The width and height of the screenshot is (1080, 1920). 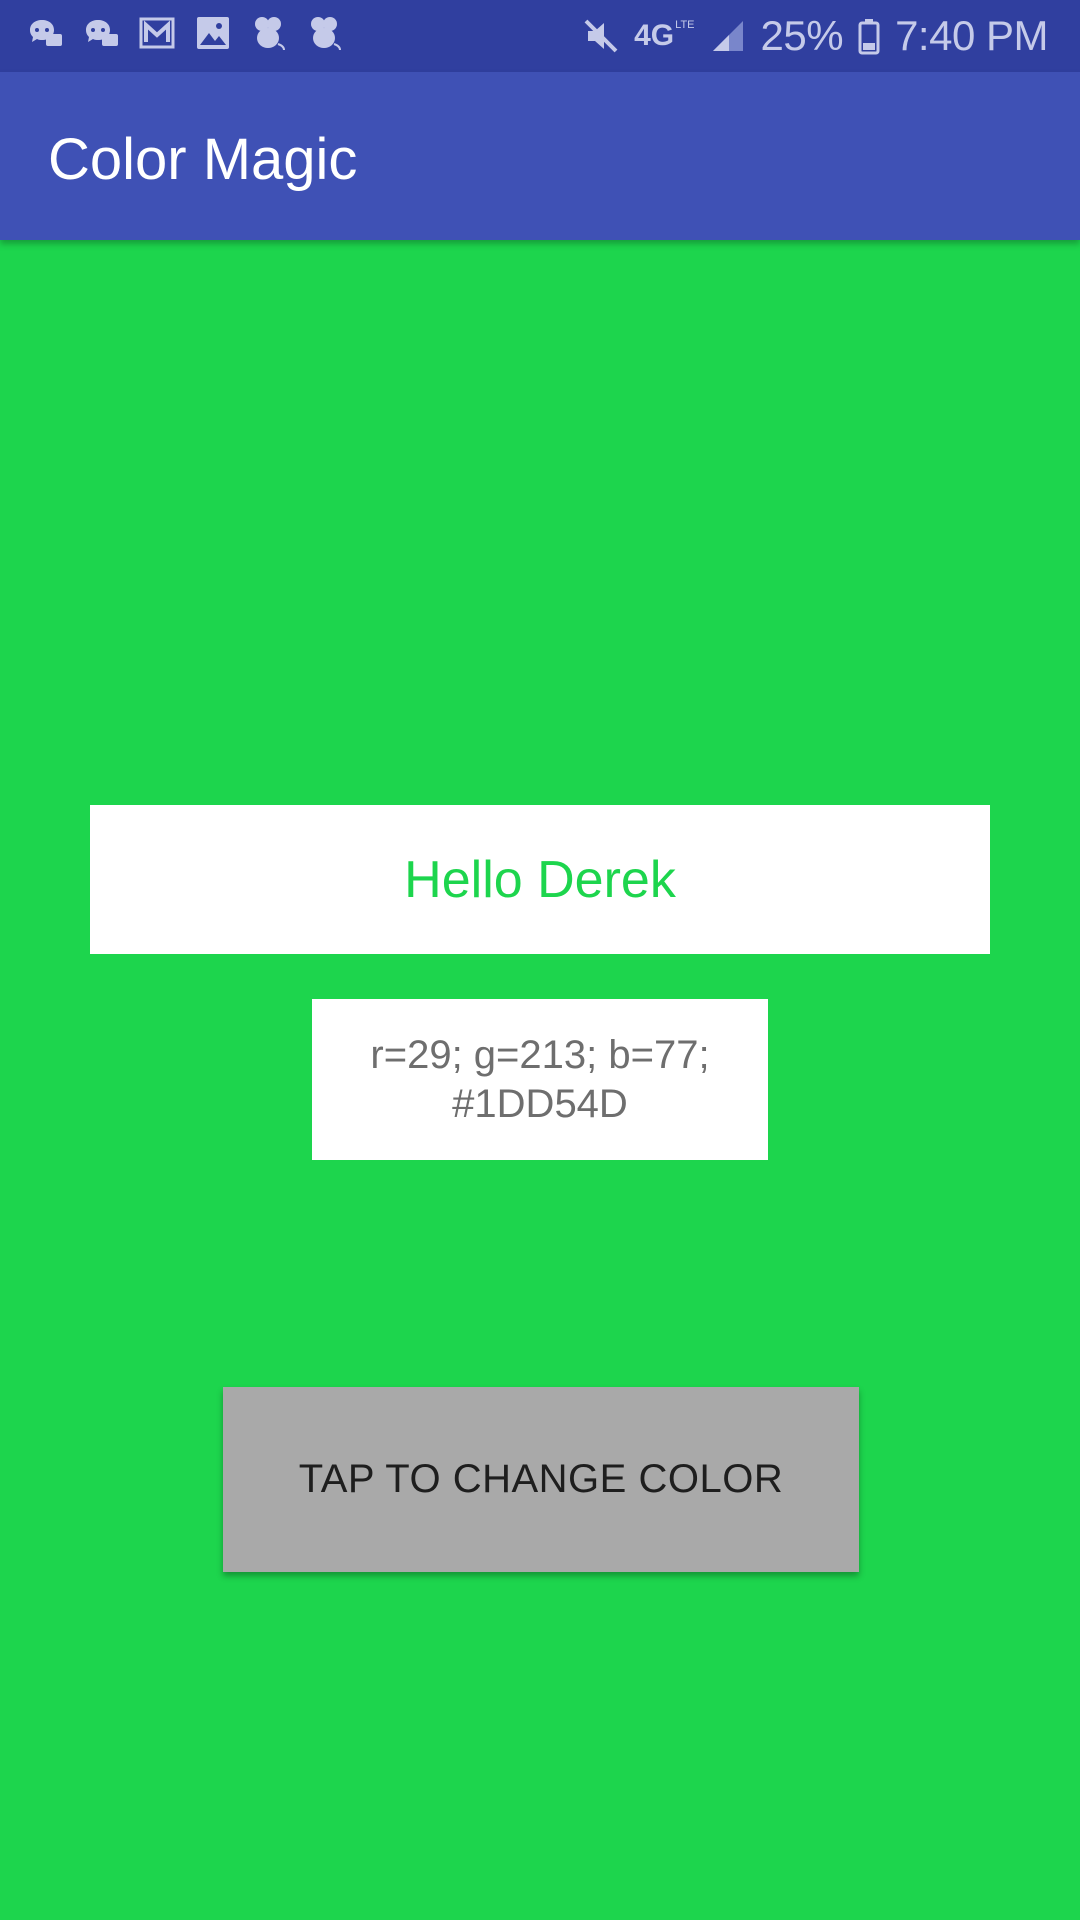 What do you see at coordinates (540, 1103) in the screenshot?
I see `hex-value-text: #1DD54D` at bounding box center [540, 1103].